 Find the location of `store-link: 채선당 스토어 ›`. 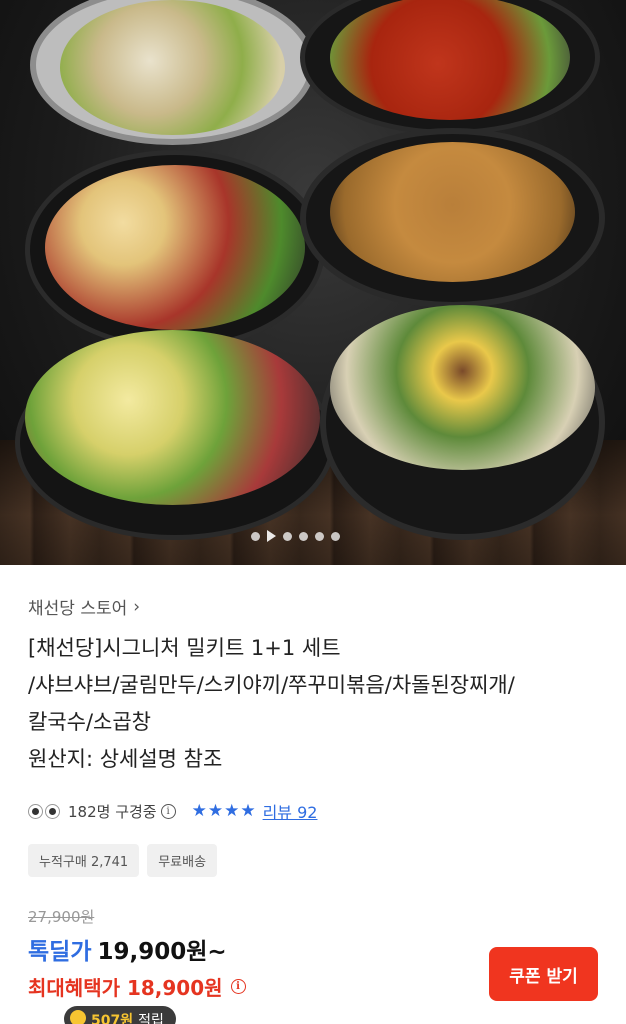

store-link: 채선당 스토어 › is located at coordinates (84, 607).